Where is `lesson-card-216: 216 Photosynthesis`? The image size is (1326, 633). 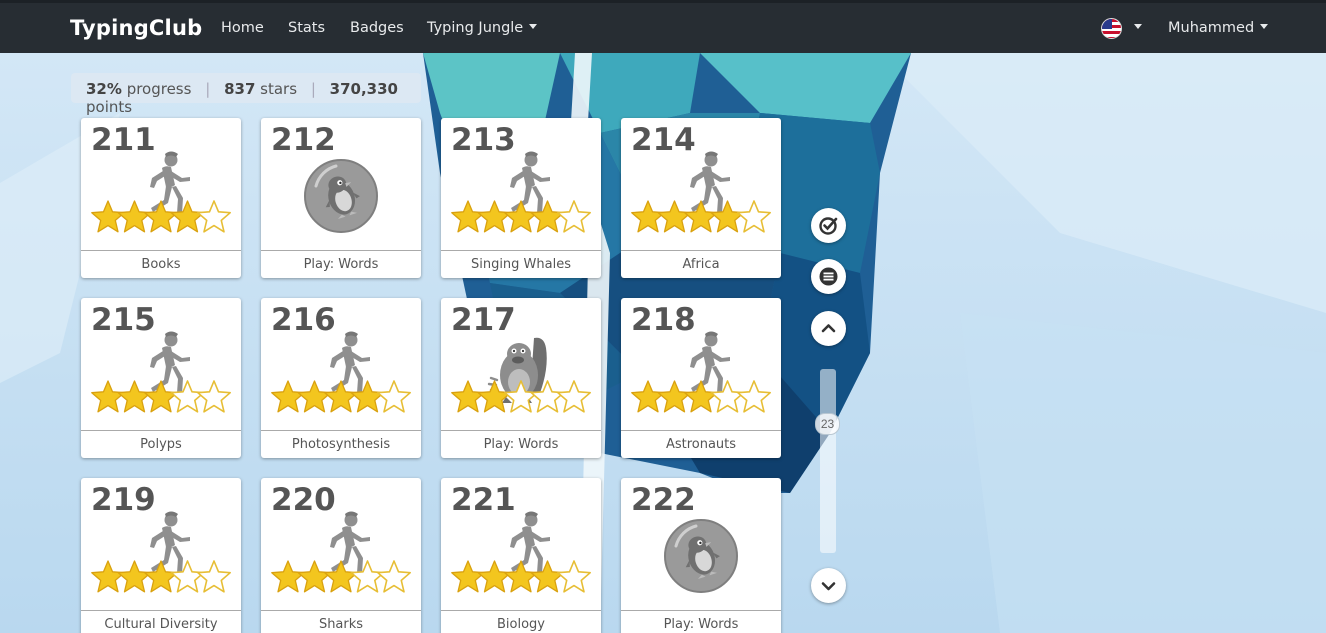 lesson-card-216: 216 Photosynthesis is located at coordinates (341, 378).